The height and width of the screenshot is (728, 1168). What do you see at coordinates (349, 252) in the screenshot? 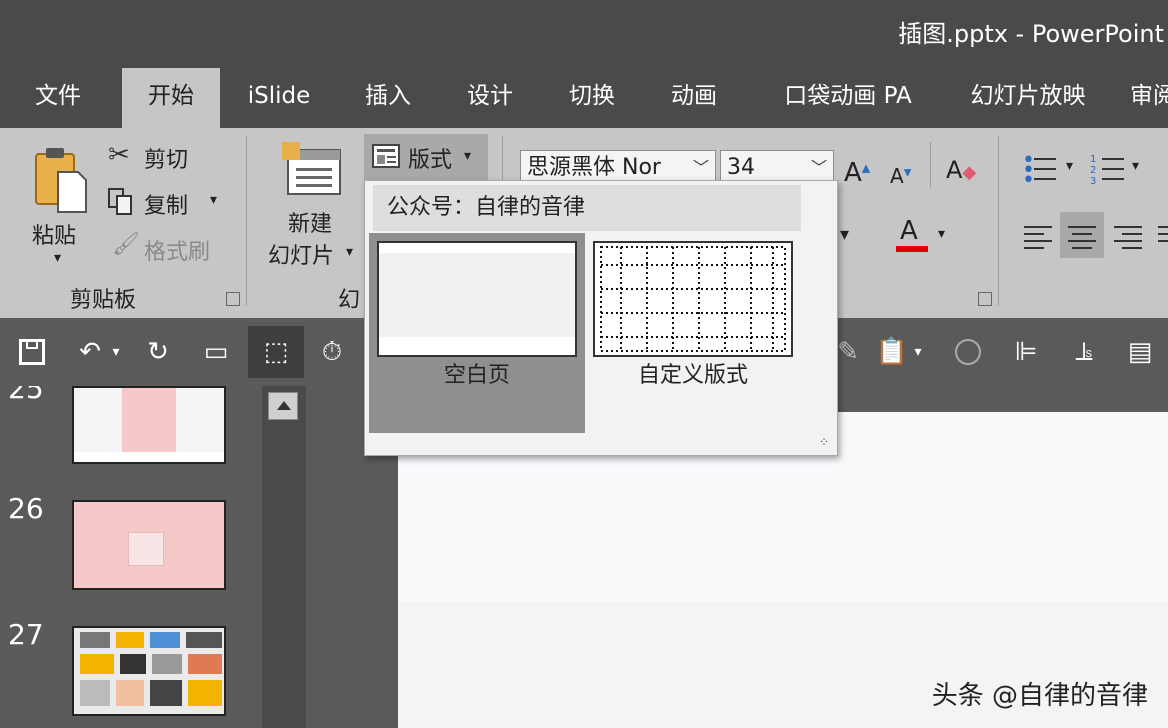
I see `new-slide-dropdown-icon: ▾` at bounding box center [349, 252].